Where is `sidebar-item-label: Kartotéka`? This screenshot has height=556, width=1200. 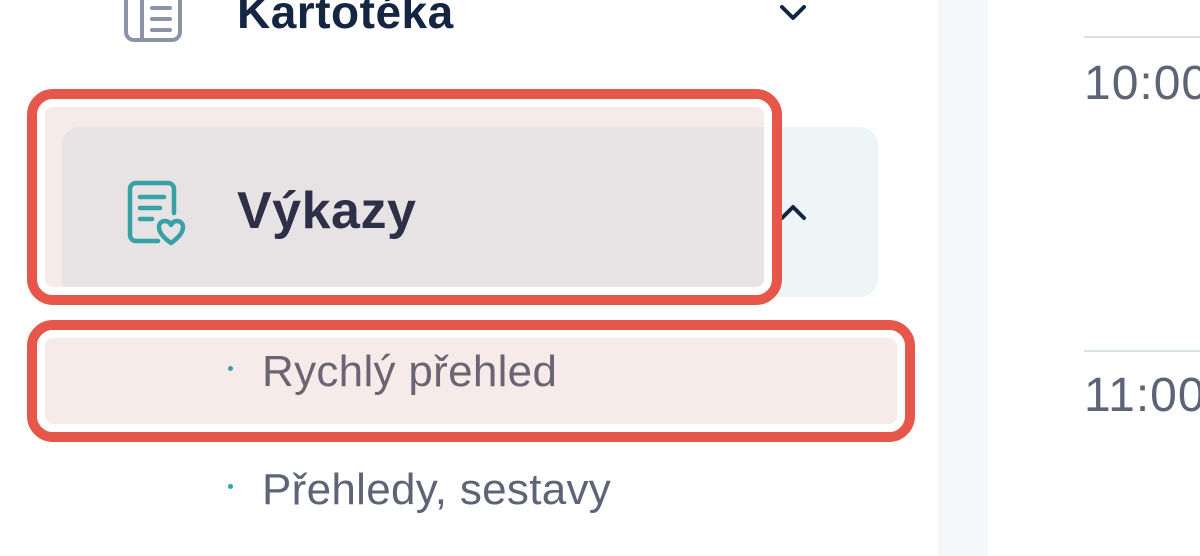
sidebar-item-label: Kartotéka is located at coordinates (345, 19).